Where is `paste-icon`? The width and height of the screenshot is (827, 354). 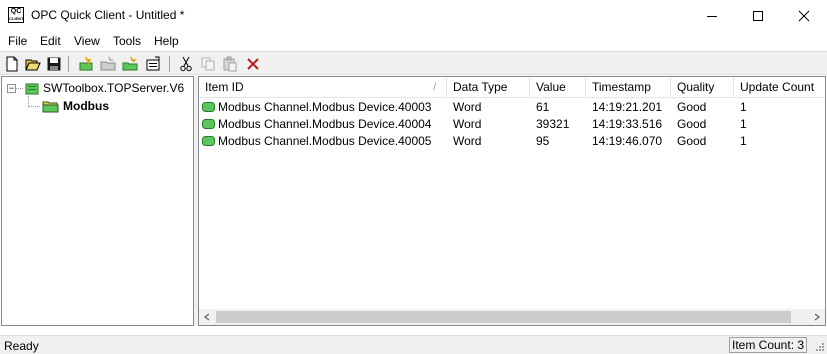 paste-icon is located at coordinates (230, 64).